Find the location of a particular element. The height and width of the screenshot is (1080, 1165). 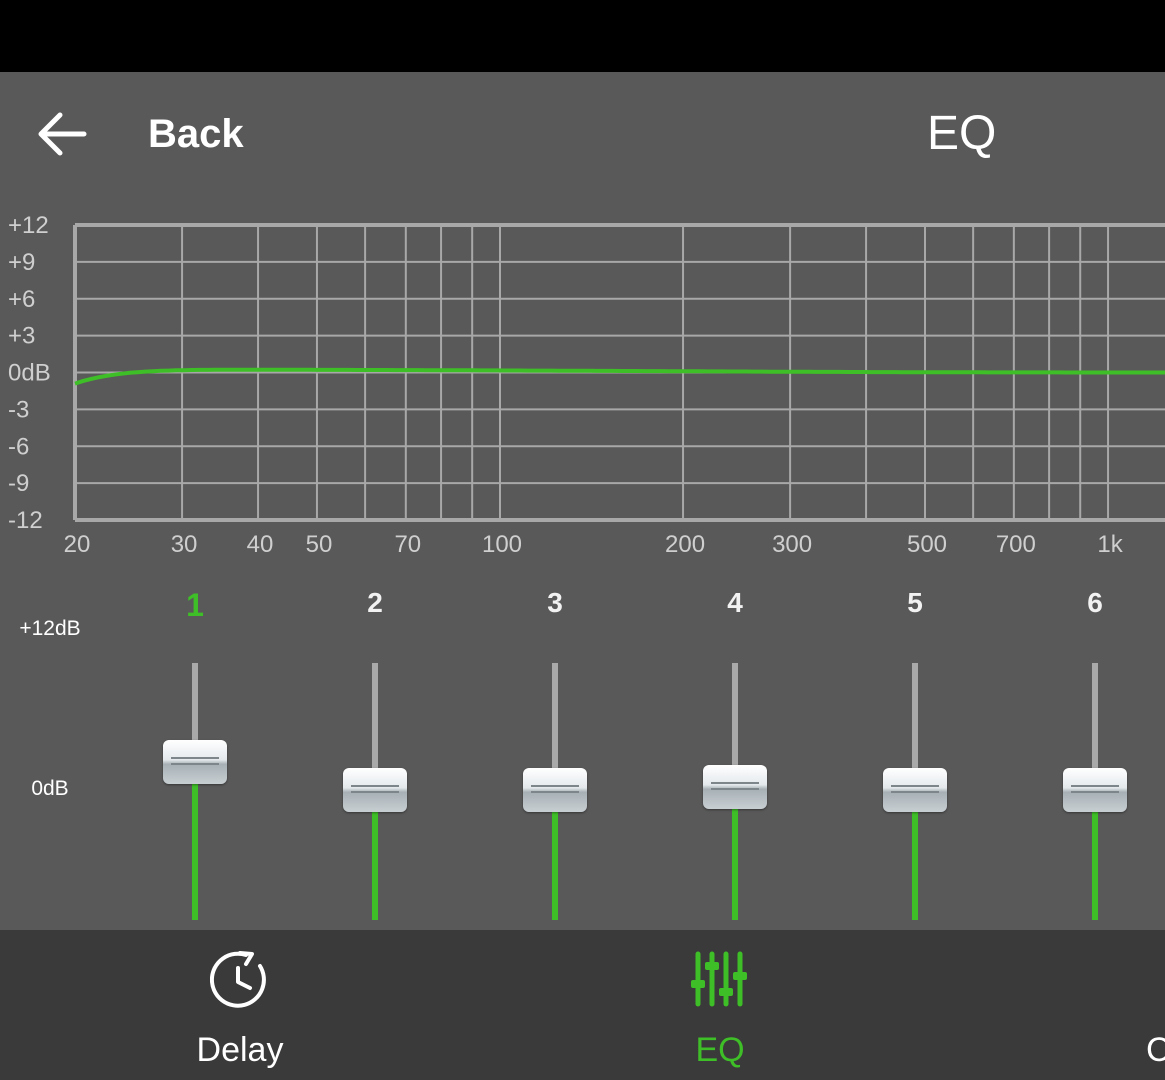

nav-eq: EQ is located at coordinates (720, 1005).